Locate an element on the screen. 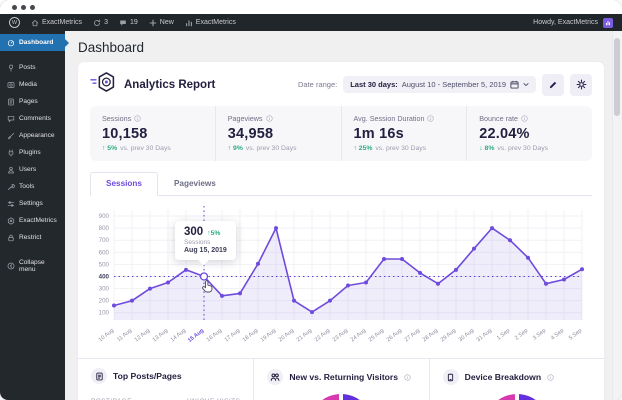 This screenshot has width=622, height=400. sidebar-item-posts: Posts is located at coordinates (32, 67).